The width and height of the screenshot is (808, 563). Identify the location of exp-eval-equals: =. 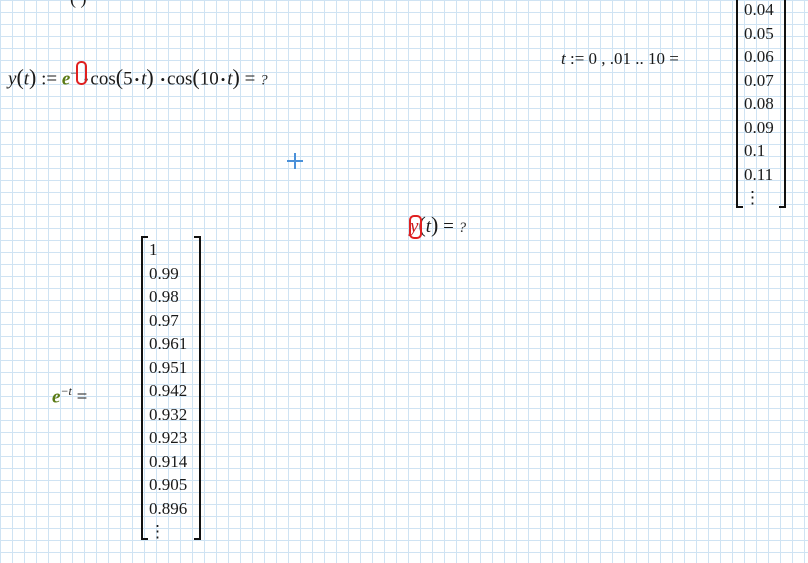
(82, 397).